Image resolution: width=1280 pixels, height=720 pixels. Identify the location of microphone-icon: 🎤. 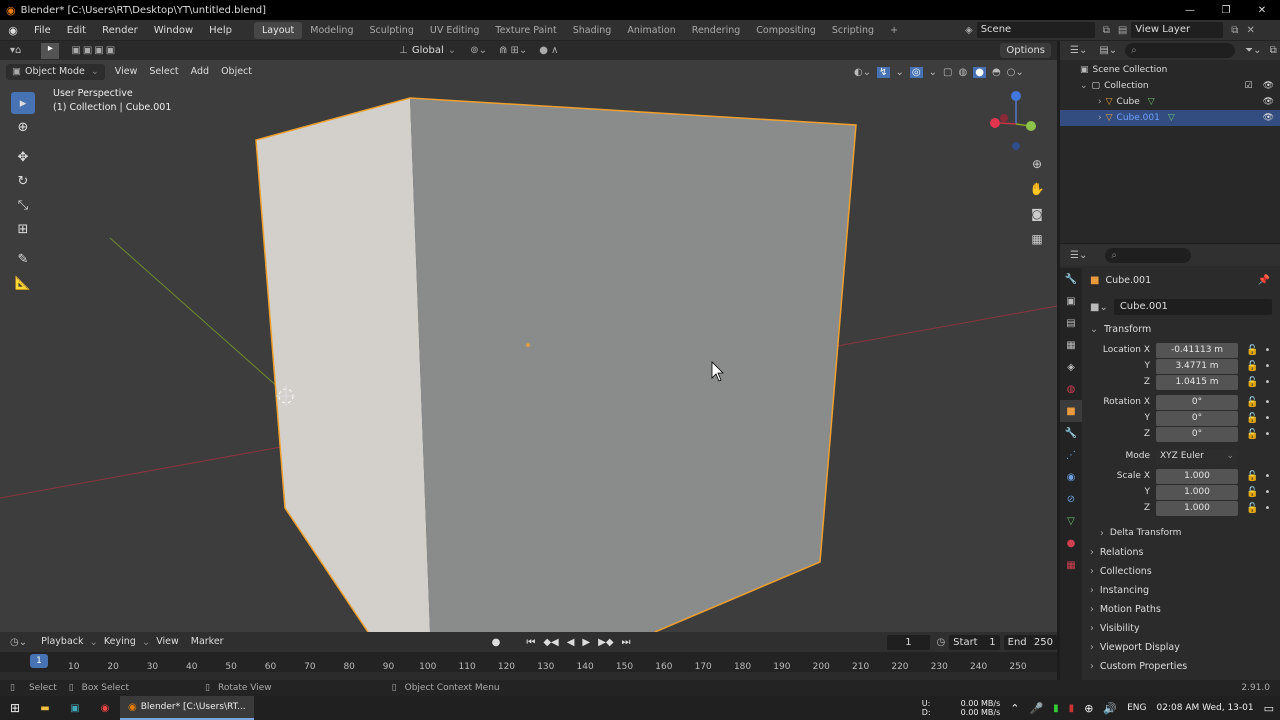
(1036, 708).